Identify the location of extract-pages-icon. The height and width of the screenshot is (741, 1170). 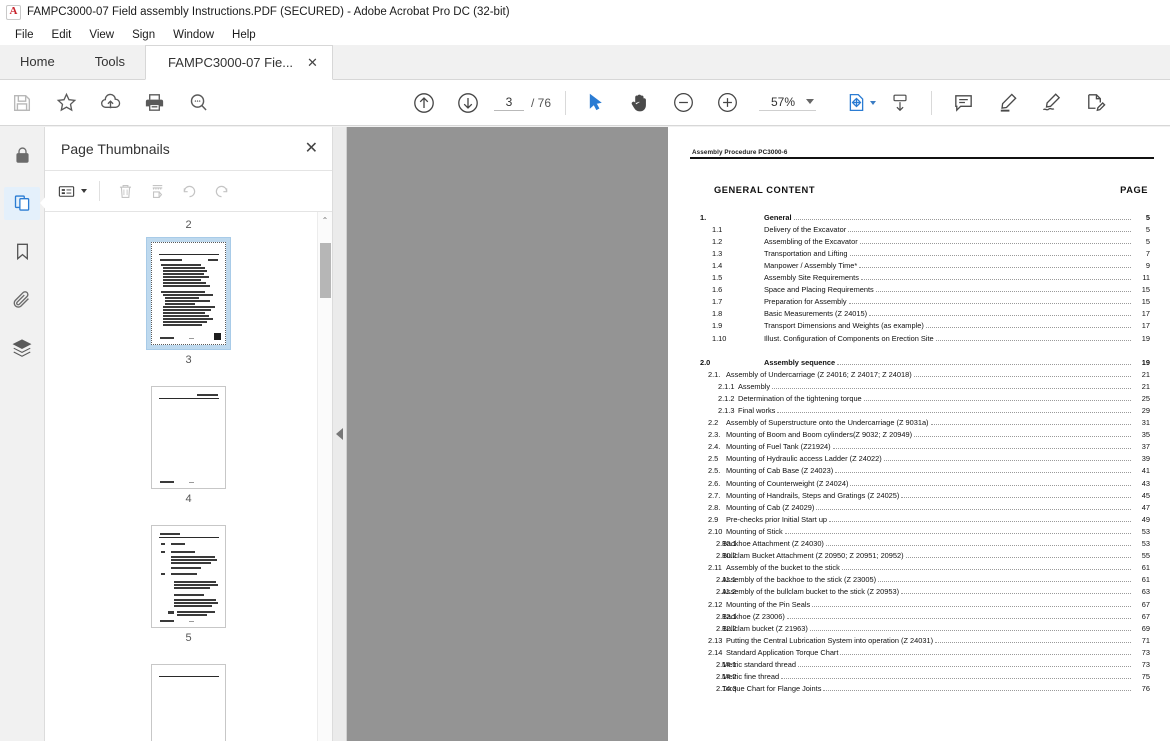
(157, 191).